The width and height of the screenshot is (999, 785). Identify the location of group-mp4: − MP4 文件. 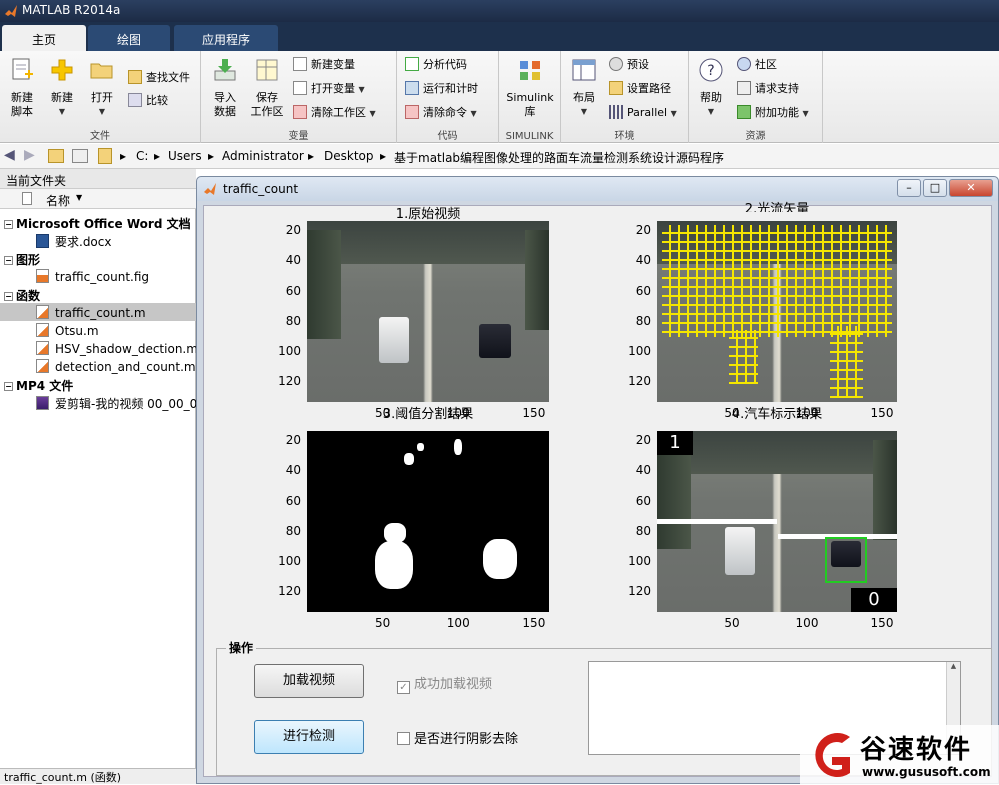
(38, 386).